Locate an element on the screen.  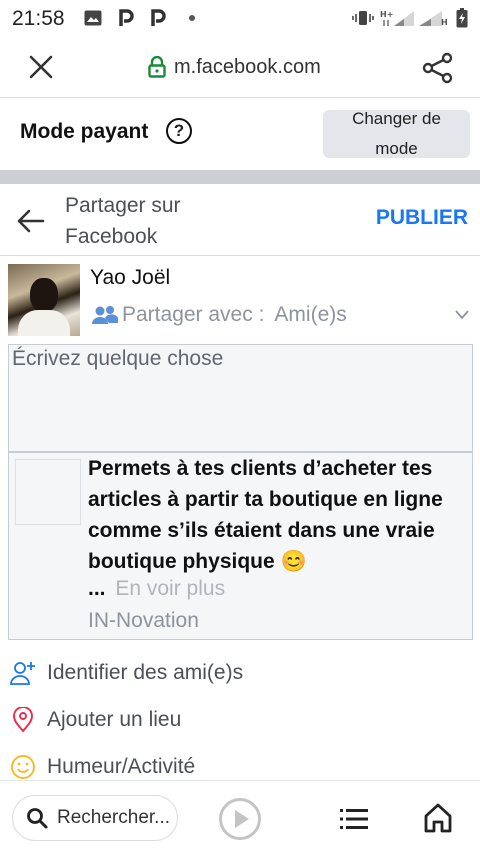
list-menu-icon is located at coordinates (354, 819).